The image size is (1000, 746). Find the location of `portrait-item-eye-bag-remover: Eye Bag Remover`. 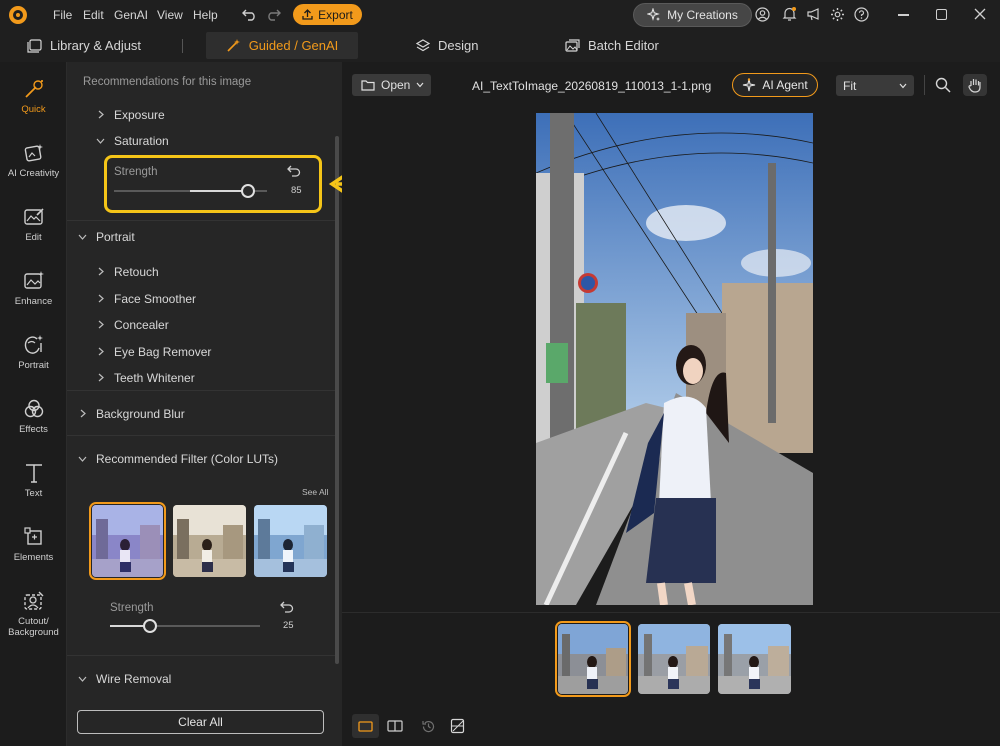

portrait-item-eye-bag-remover: Eye Bag Remover is located at coordinates (201, 352).